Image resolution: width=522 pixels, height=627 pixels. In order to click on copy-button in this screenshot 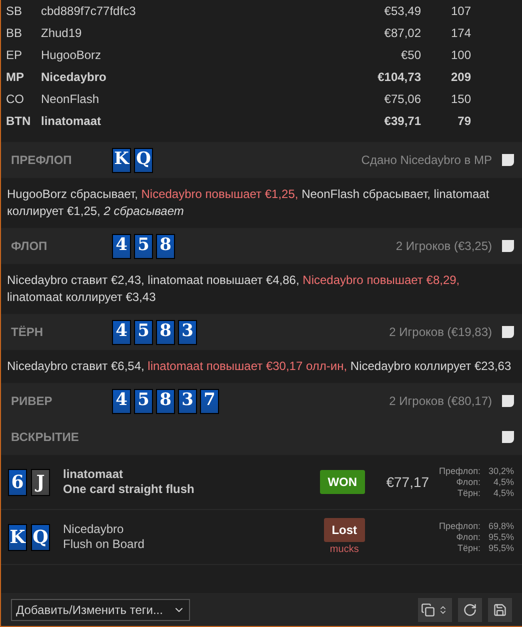, I will do `click(435, 610)`.